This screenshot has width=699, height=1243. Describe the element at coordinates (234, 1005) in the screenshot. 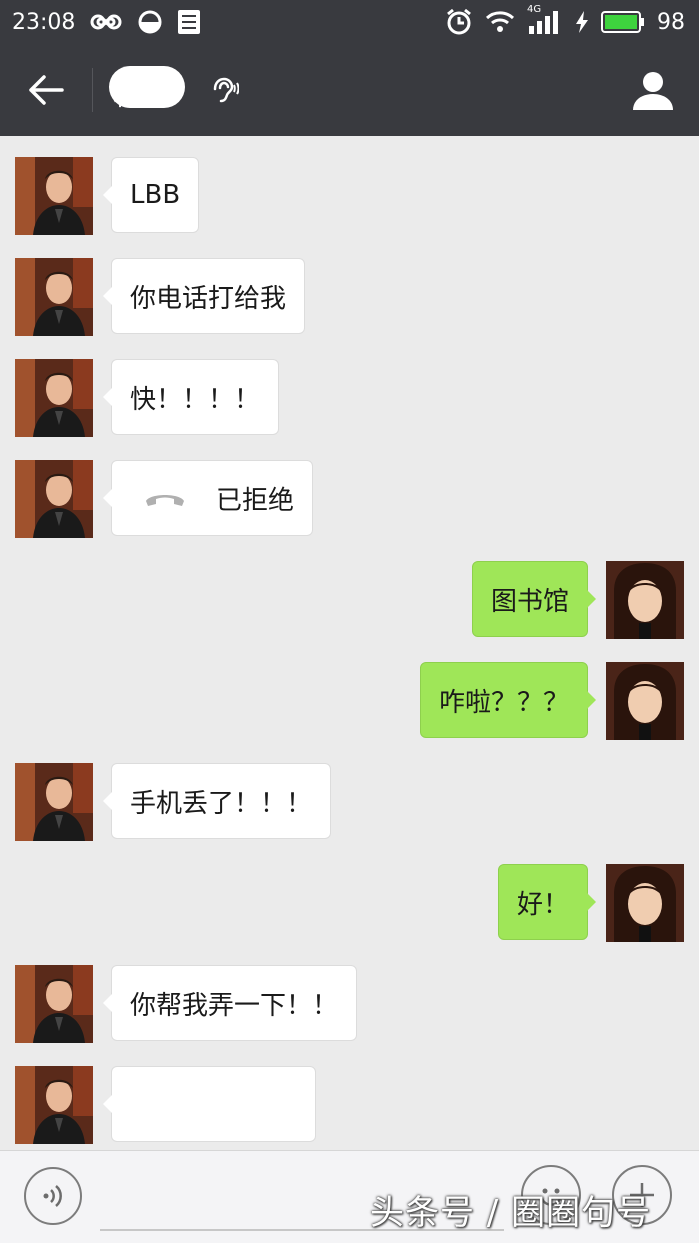

I see `message-text: 你帮我弄一下！！` at that location.